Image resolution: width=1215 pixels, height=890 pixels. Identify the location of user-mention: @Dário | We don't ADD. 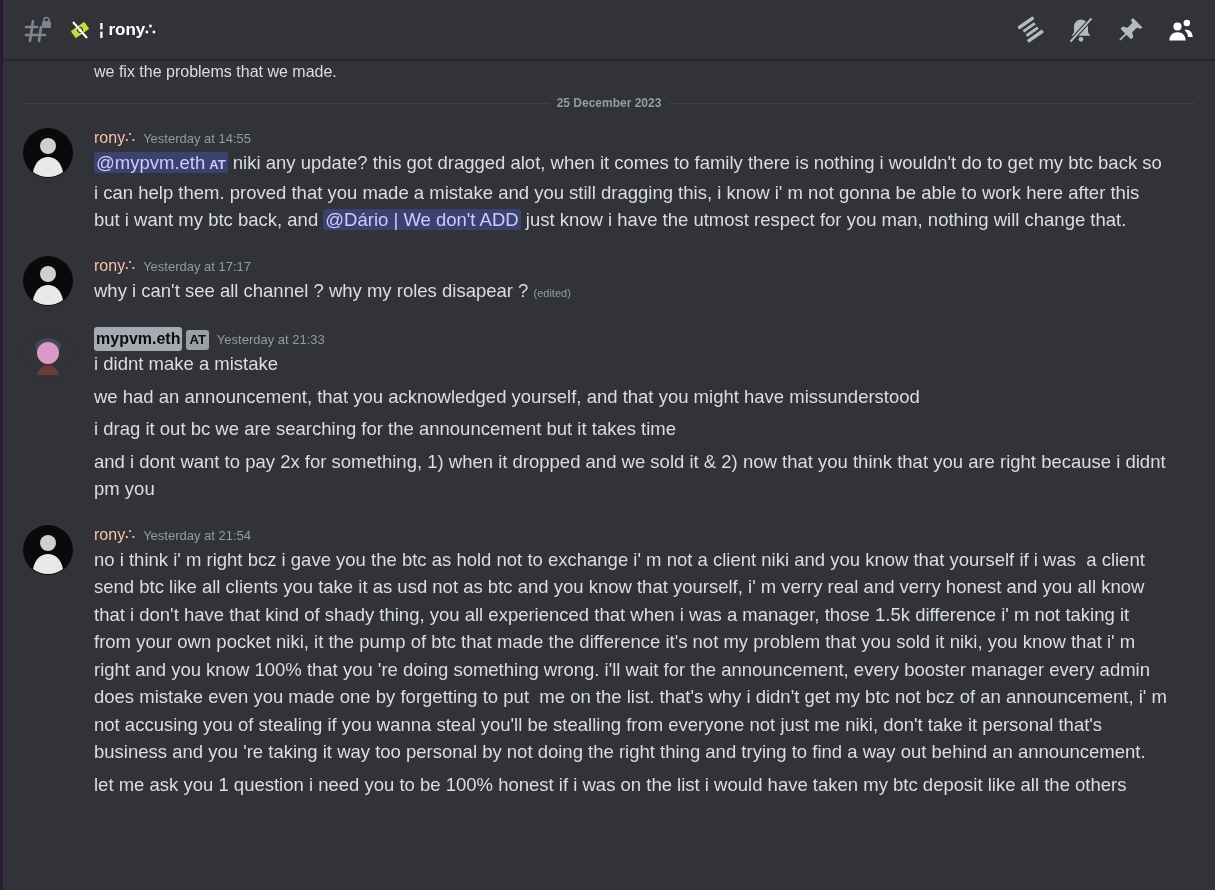
(422, 219).